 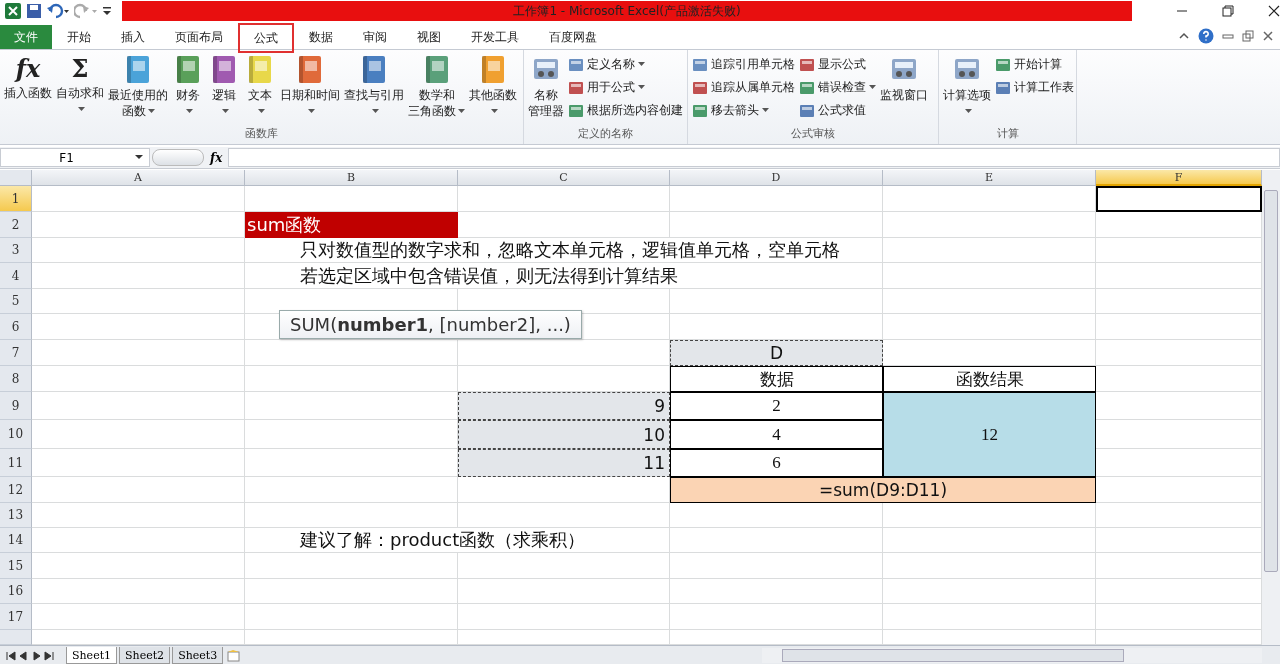 What do you see at coordinates (743, 64) in the screenshot?
I see `ribbon-button: 追踪引用单元格` at bounding box center [743, 64].